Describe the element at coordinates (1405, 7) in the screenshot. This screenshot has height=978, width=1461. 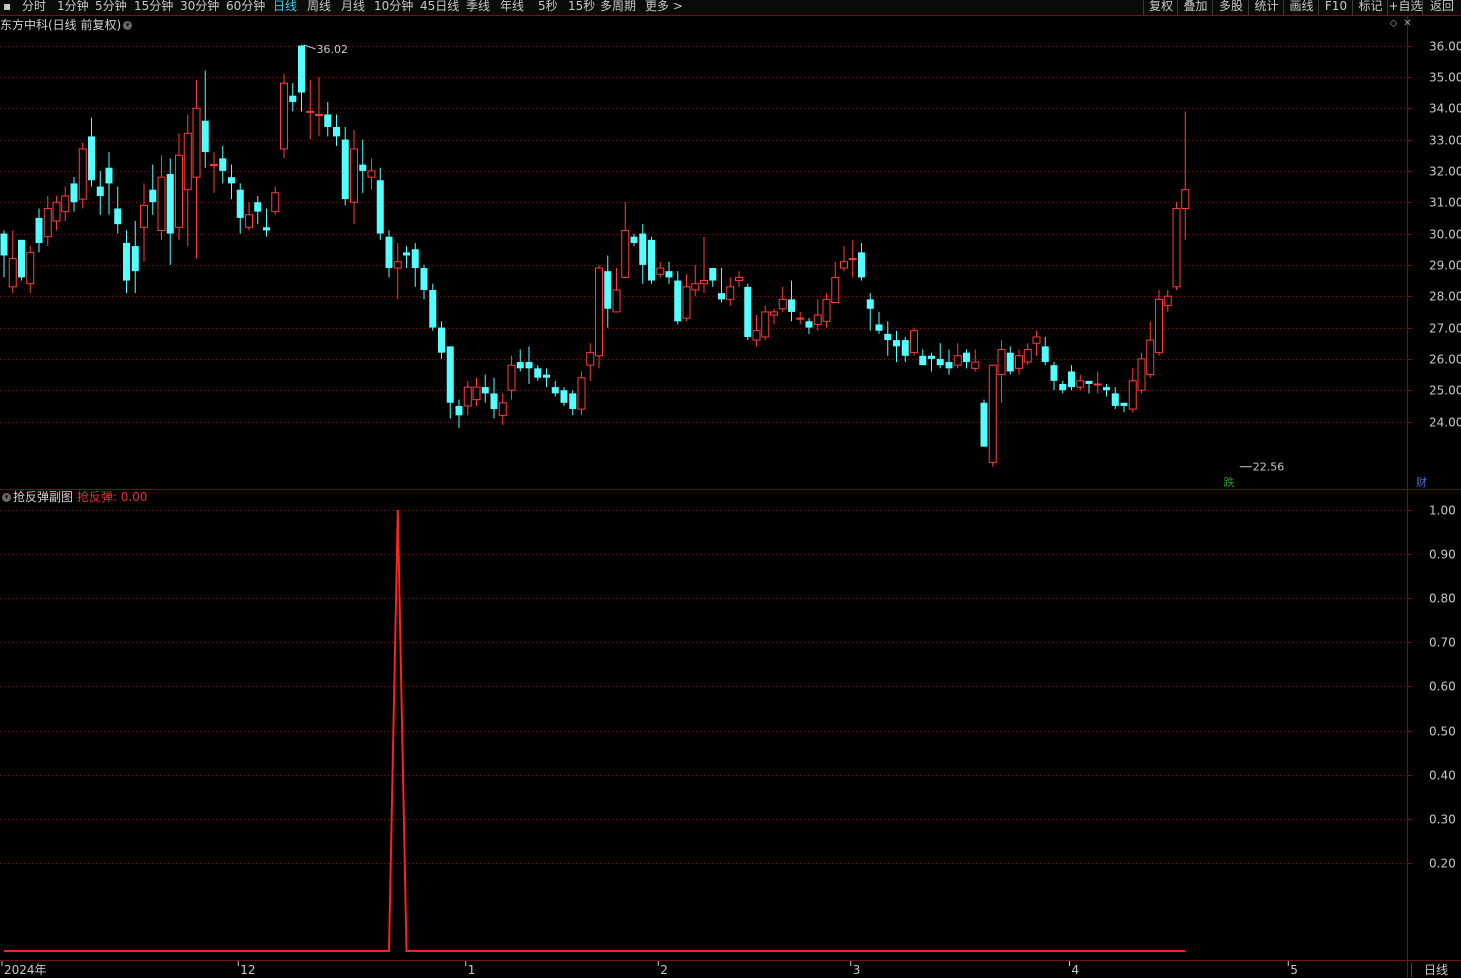
I see `toolbar-button-7: +自选` at that location.